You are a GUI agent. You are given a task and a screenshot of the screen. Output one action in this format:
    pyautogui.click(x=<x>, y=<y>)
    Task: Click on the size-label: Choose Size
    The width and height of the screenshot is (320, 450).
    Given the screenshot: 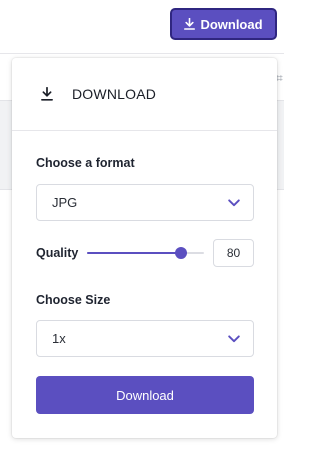 What is the action you would take?
    pyautogui.click(x=73, y=300)
    